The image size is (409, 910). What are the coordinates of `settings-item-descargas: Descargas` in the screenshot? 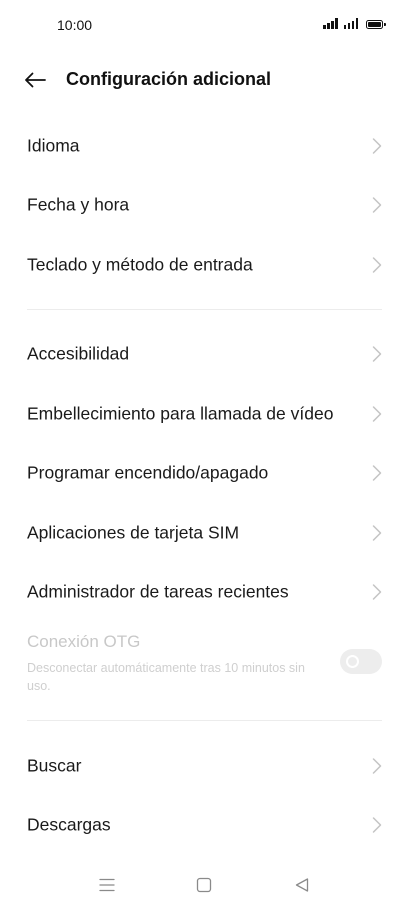 It's located at (204, 826).